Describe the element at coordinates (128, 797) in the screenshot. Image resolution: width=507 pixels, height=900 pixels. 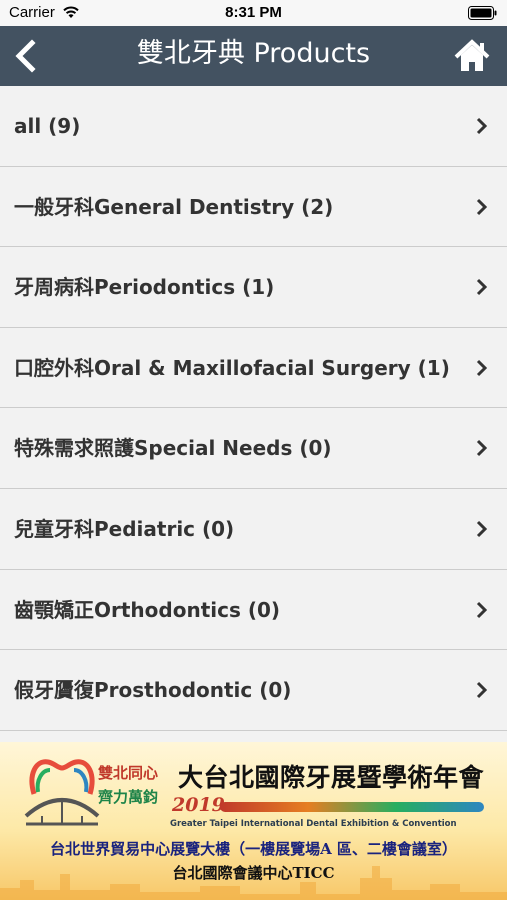
I see `slogan-line-2: 齊力萬鈞` at that location.